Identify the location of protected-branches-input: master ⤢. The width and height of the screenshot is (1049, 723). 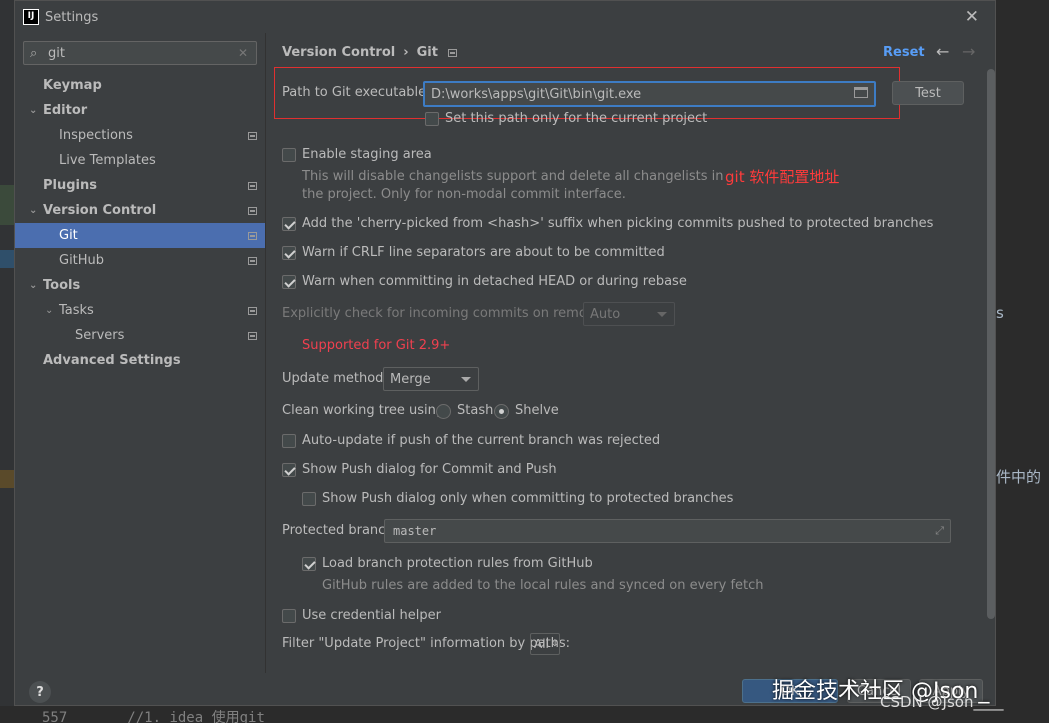
(667, 531).